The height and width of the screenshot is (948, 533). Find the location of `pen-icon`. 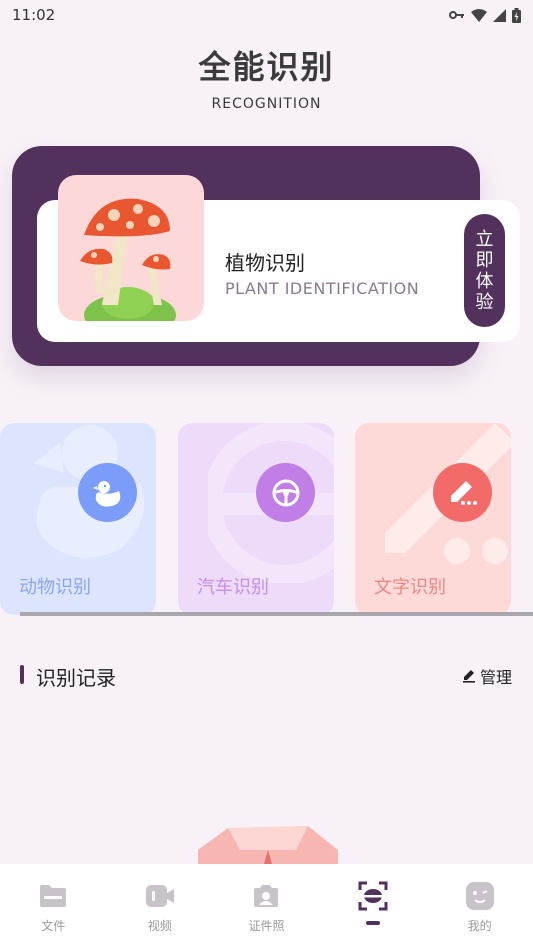

pen-icon is located at coordinates (463, 492).